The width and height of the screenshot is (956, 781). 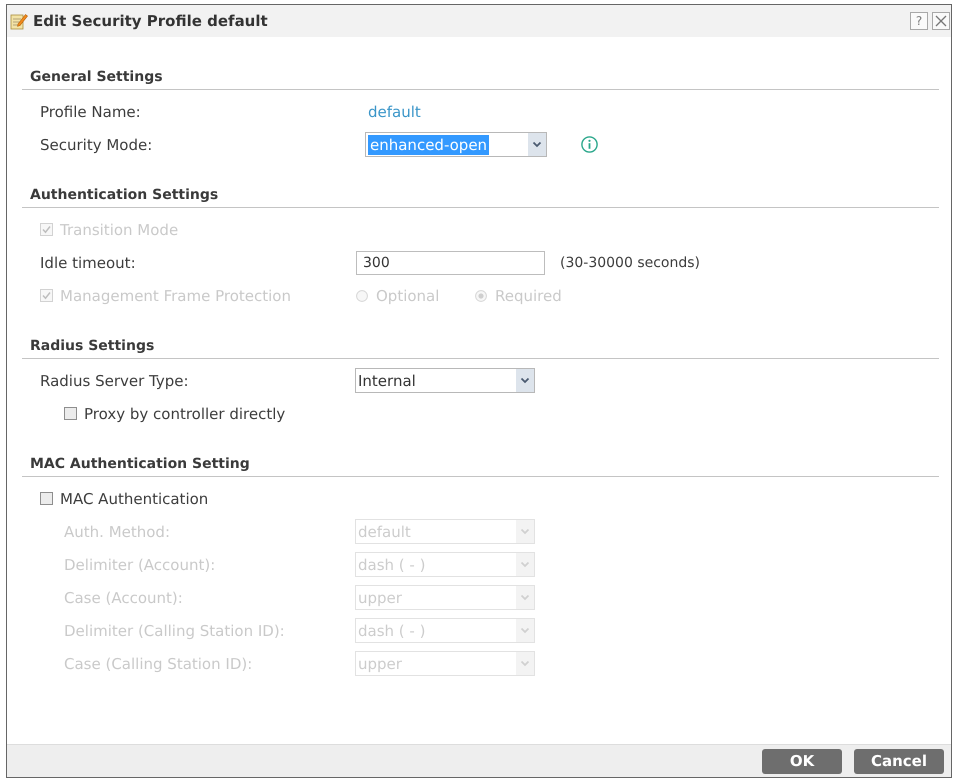 What do you see at coordinates (185, 413) in the screenshot?
I see `checkbox-label: Proxy by controller directly` at bounding box center [185, 413].